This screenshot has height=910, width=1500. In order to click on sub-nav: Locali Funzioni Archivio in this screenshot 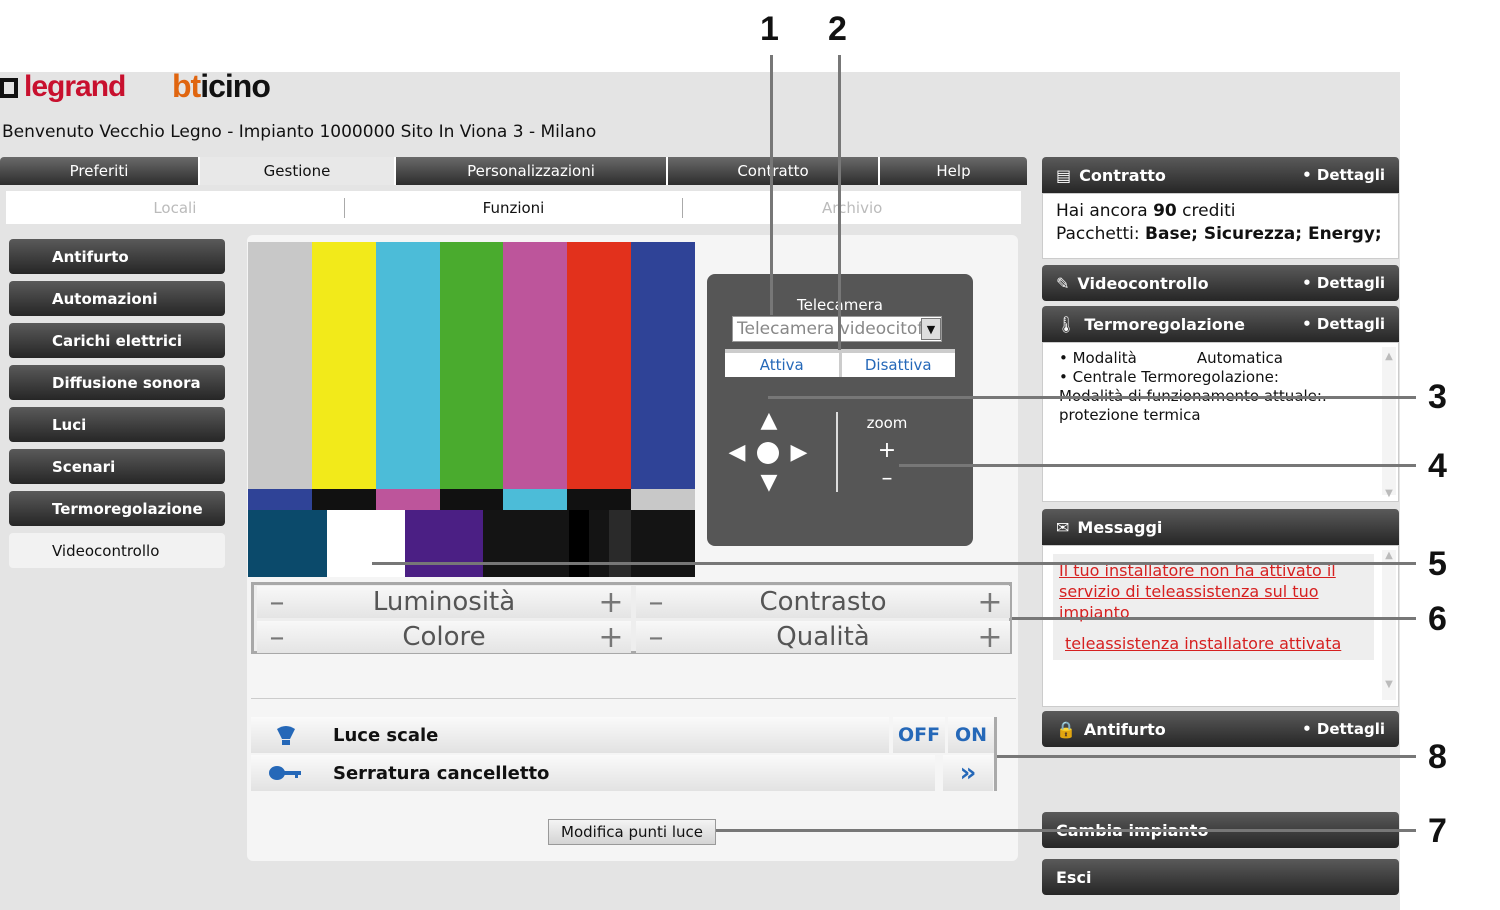, I will do `click(513, 207)`.